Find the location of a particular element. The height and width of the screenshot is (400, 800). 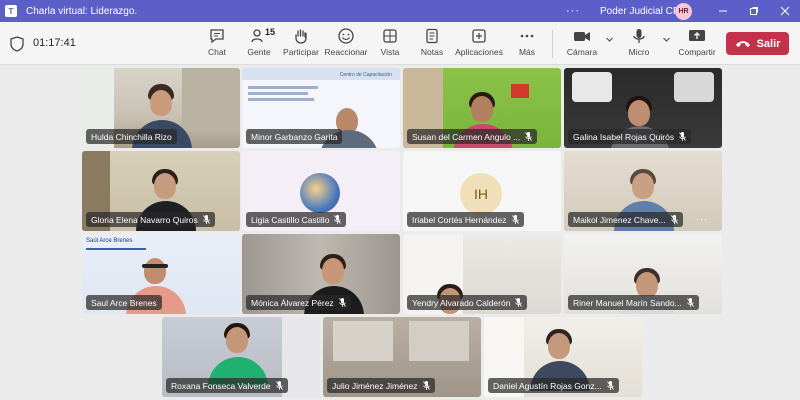

toolbar-divider is located at coordinates (552, 44).